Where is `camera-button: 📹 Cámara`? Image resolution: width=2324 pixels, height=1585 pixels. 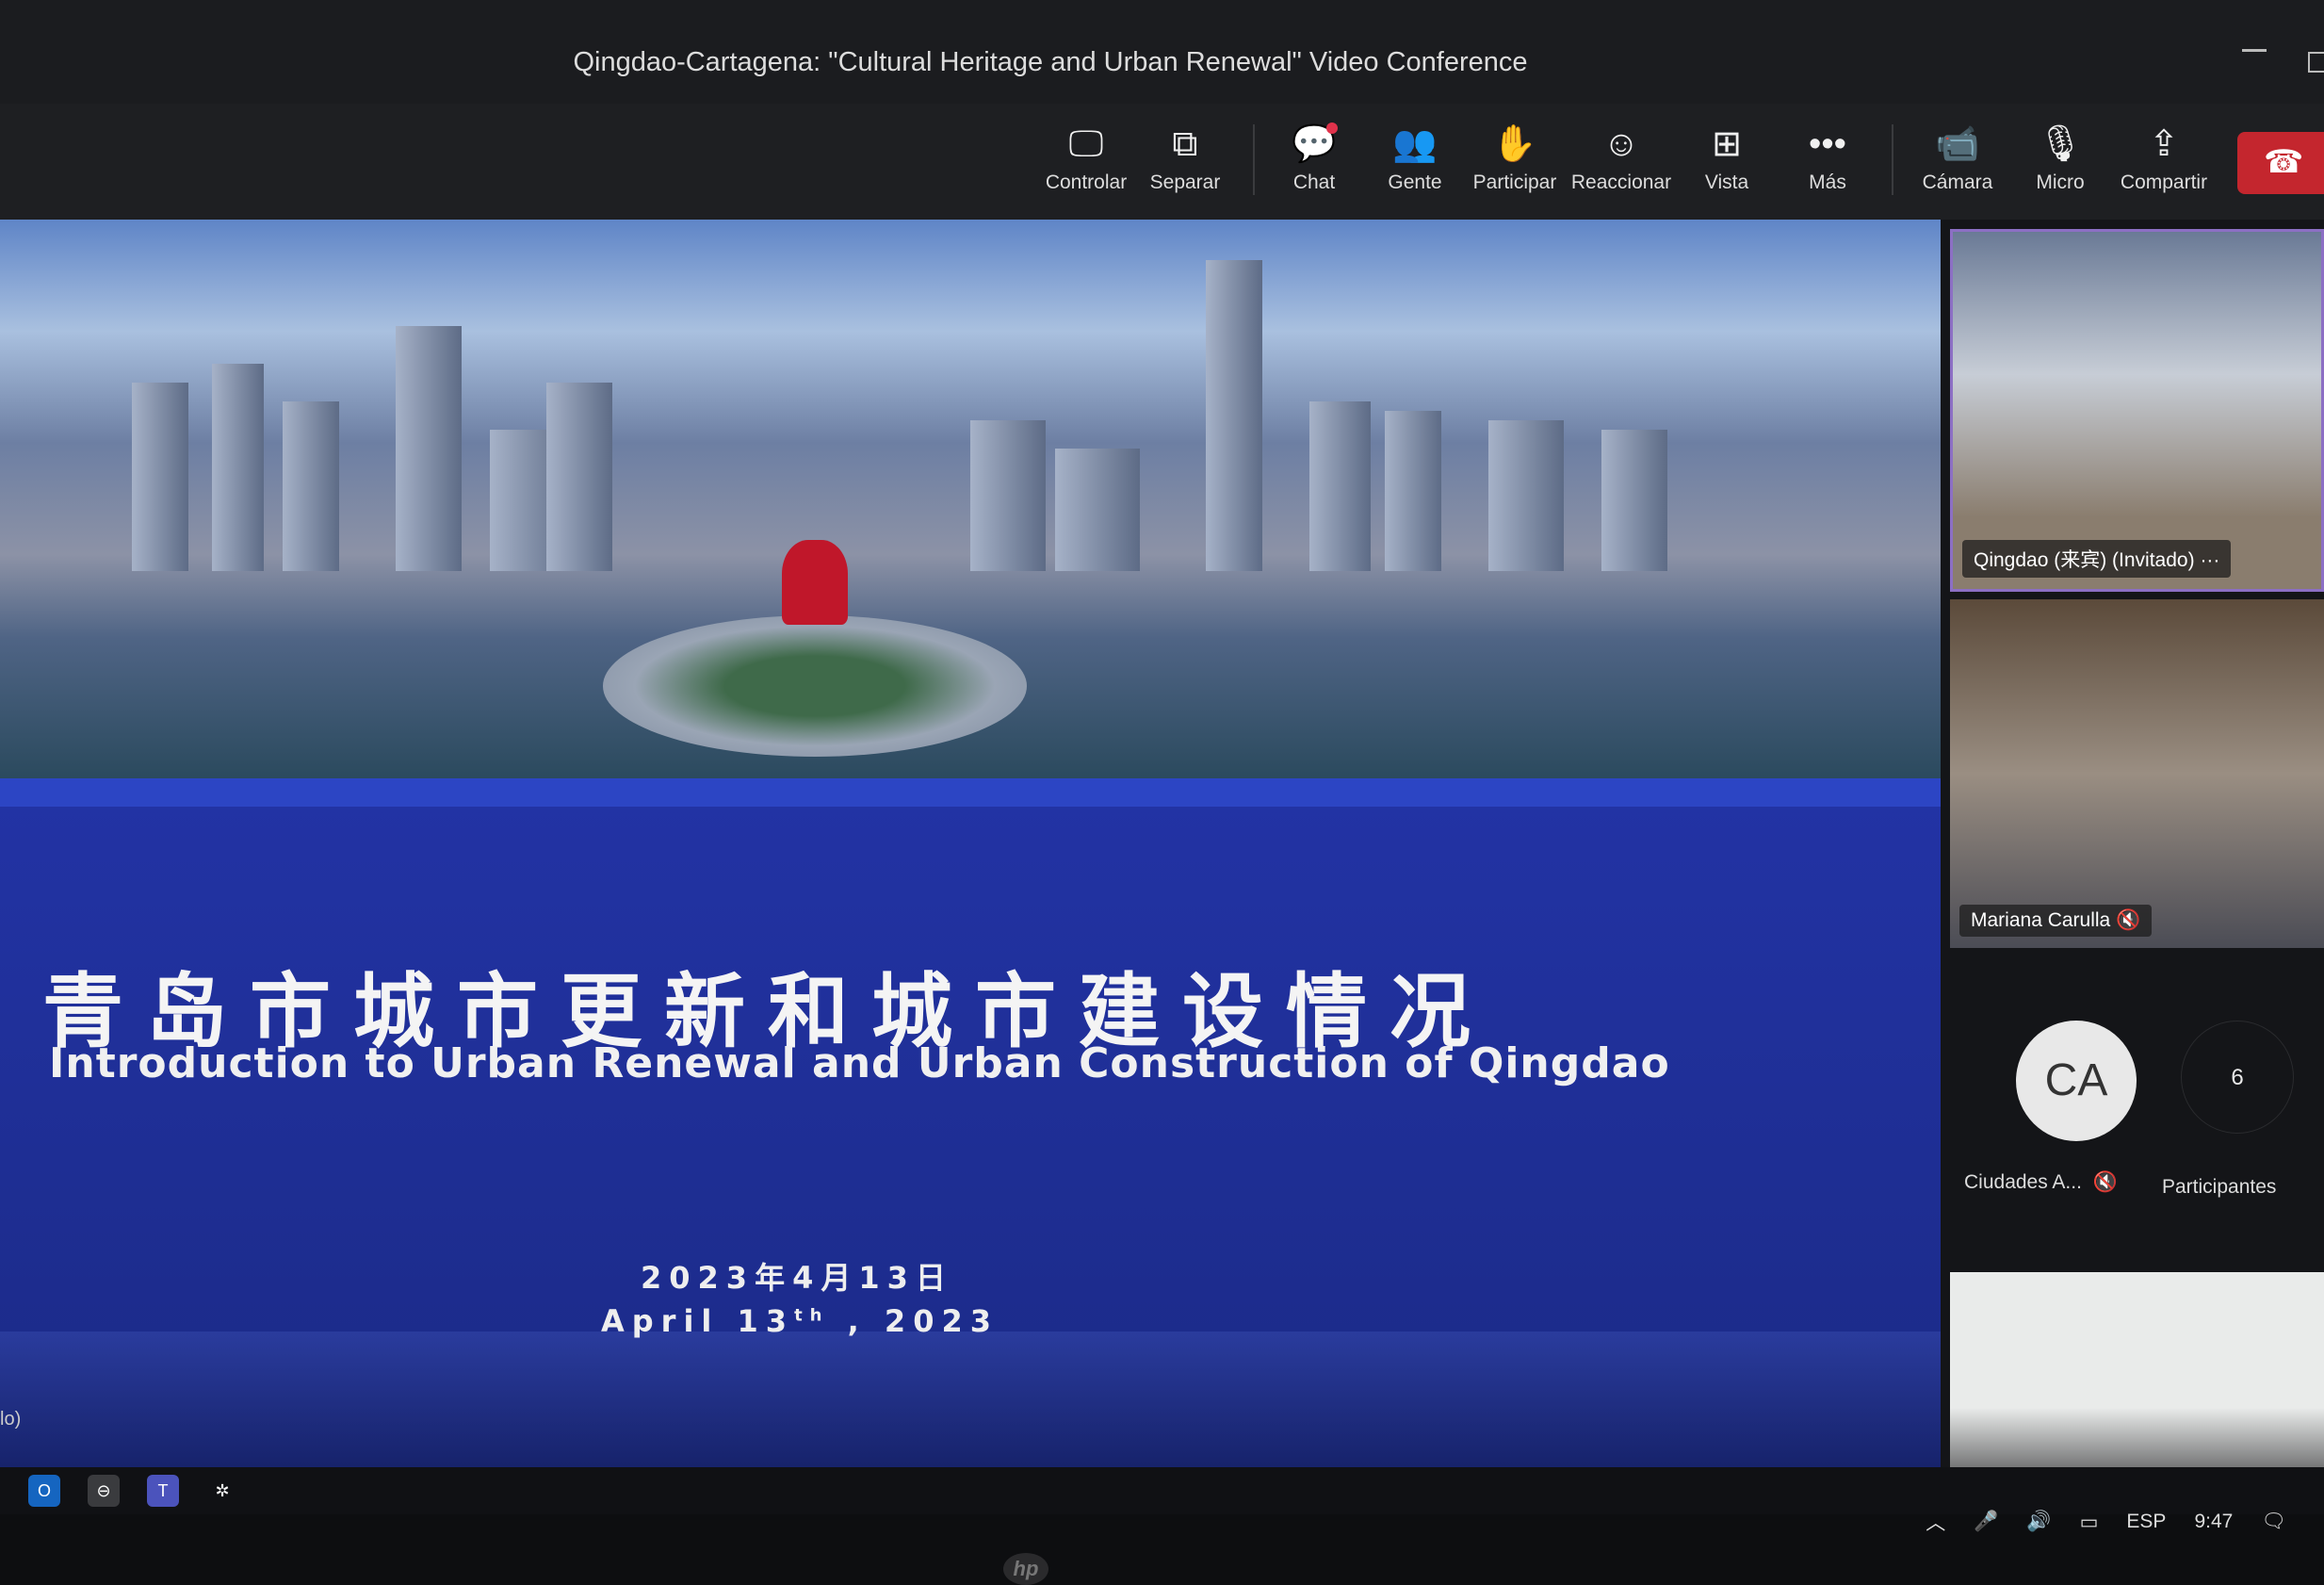 camera-button: 📹 Cámara is located at coordinates (1958, 157).